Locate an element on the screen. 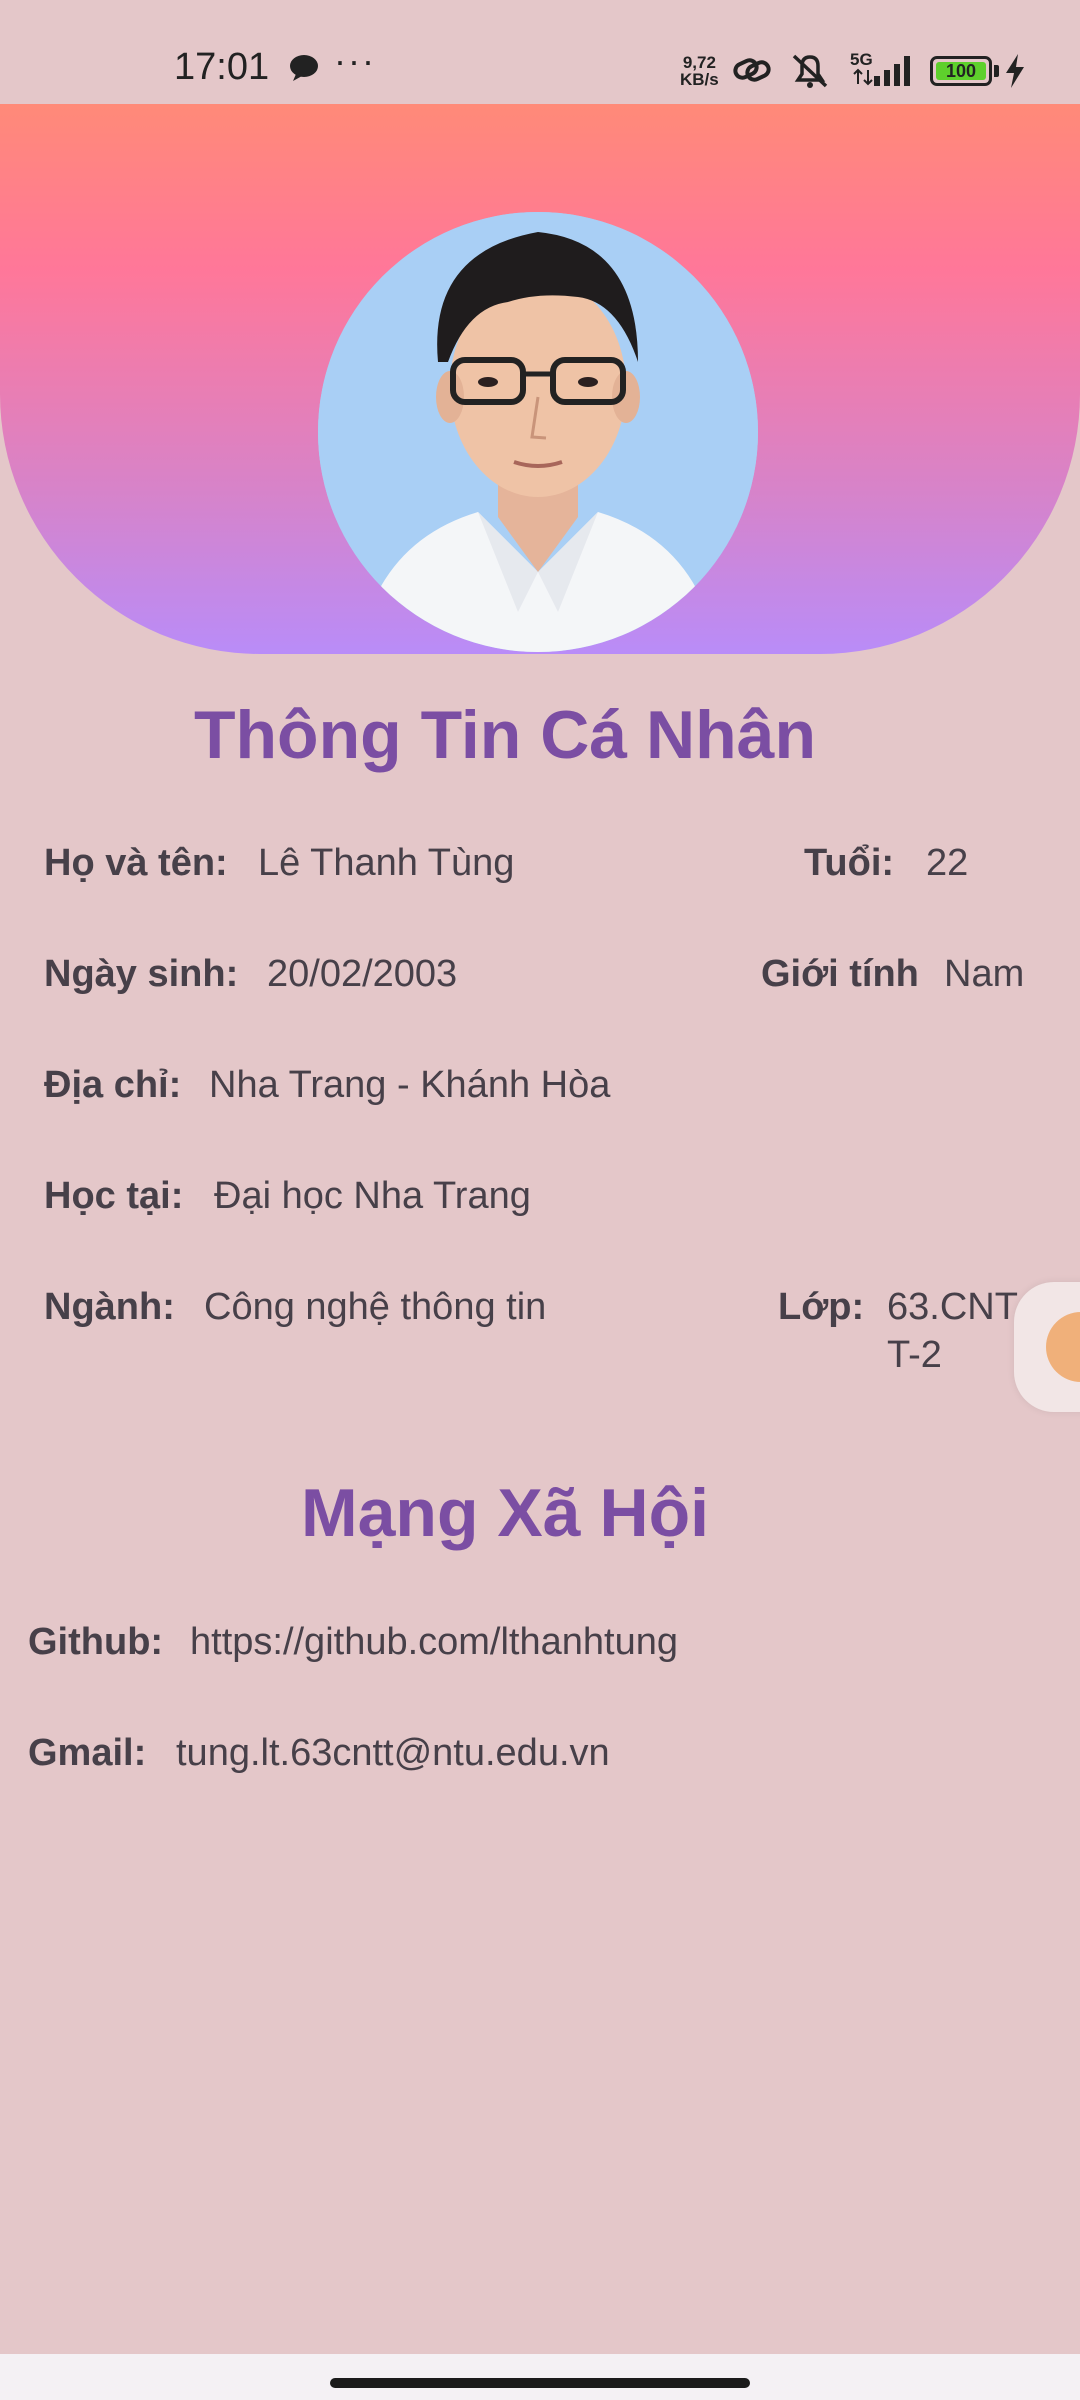  github-label: Github: is located at coordinates (96, 1642).